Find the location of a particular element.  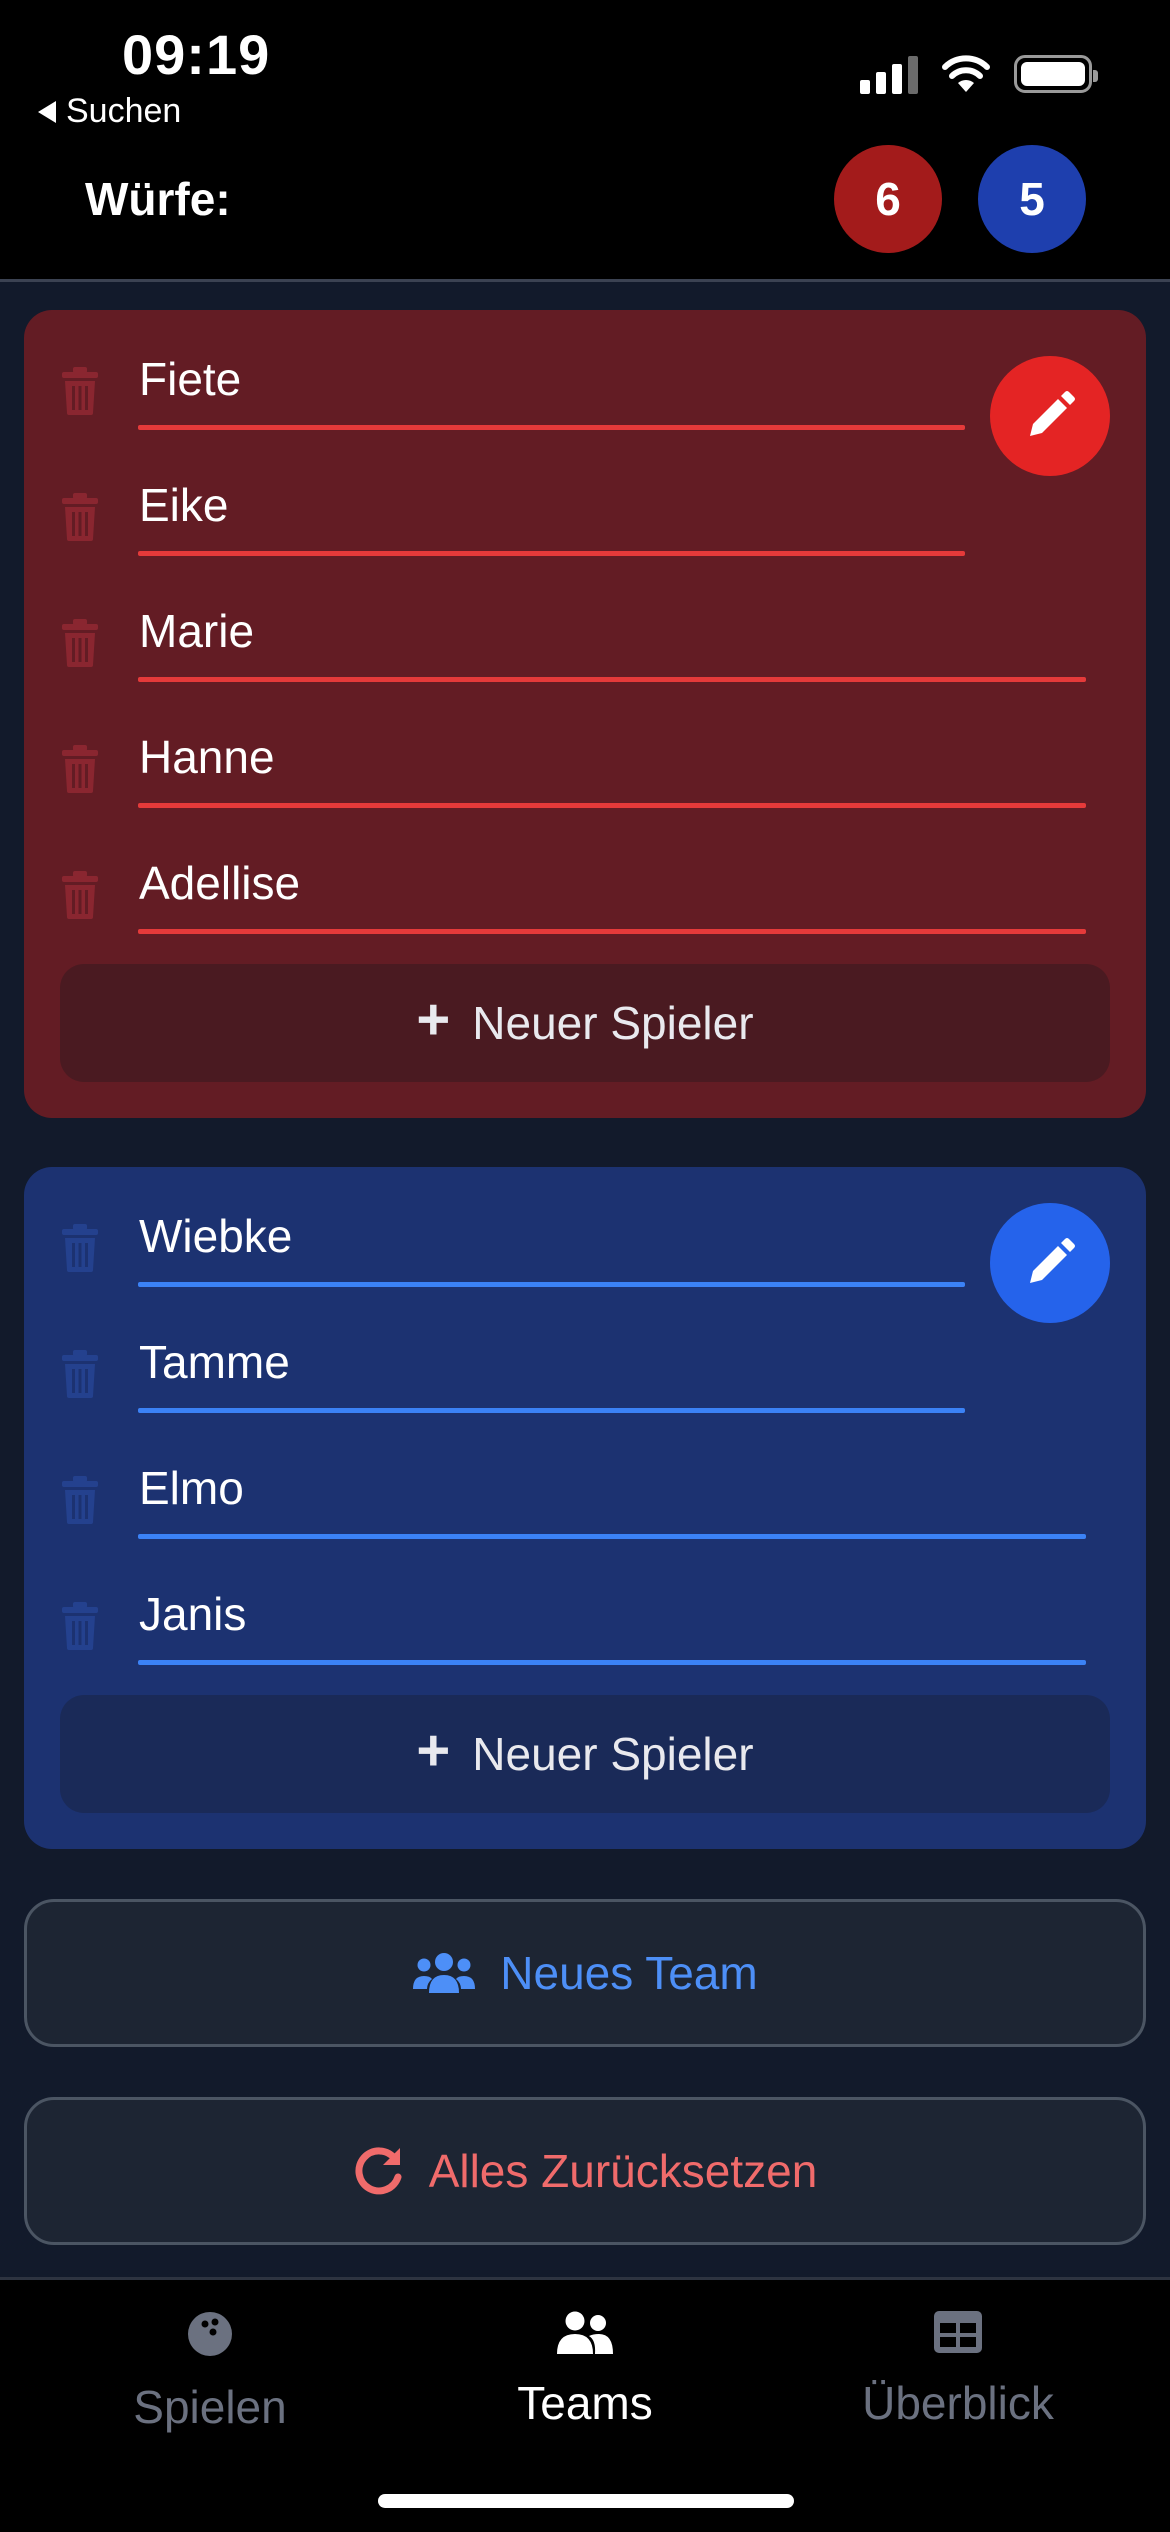

reset-all-label: Alles Zurücksetzen is located at coordinates (623, 2171).